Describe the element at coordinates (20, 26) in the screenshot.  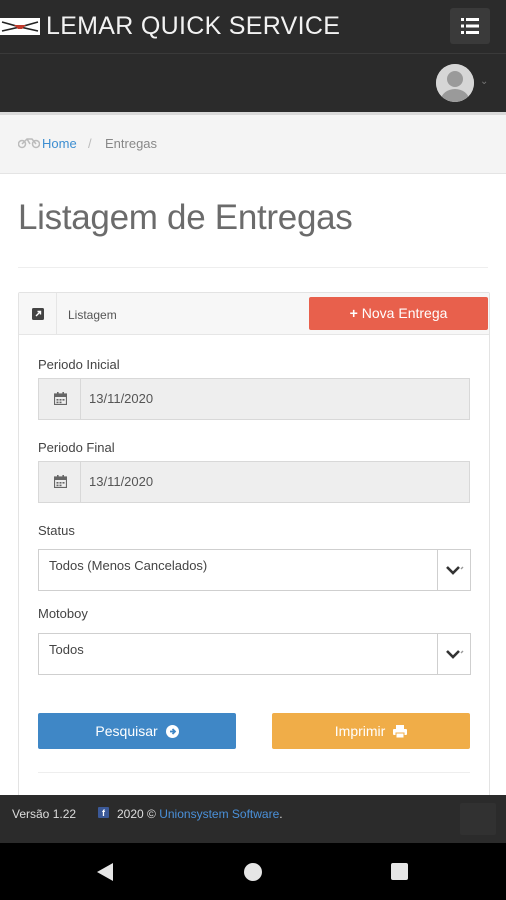
I see `app-logo` at that location.